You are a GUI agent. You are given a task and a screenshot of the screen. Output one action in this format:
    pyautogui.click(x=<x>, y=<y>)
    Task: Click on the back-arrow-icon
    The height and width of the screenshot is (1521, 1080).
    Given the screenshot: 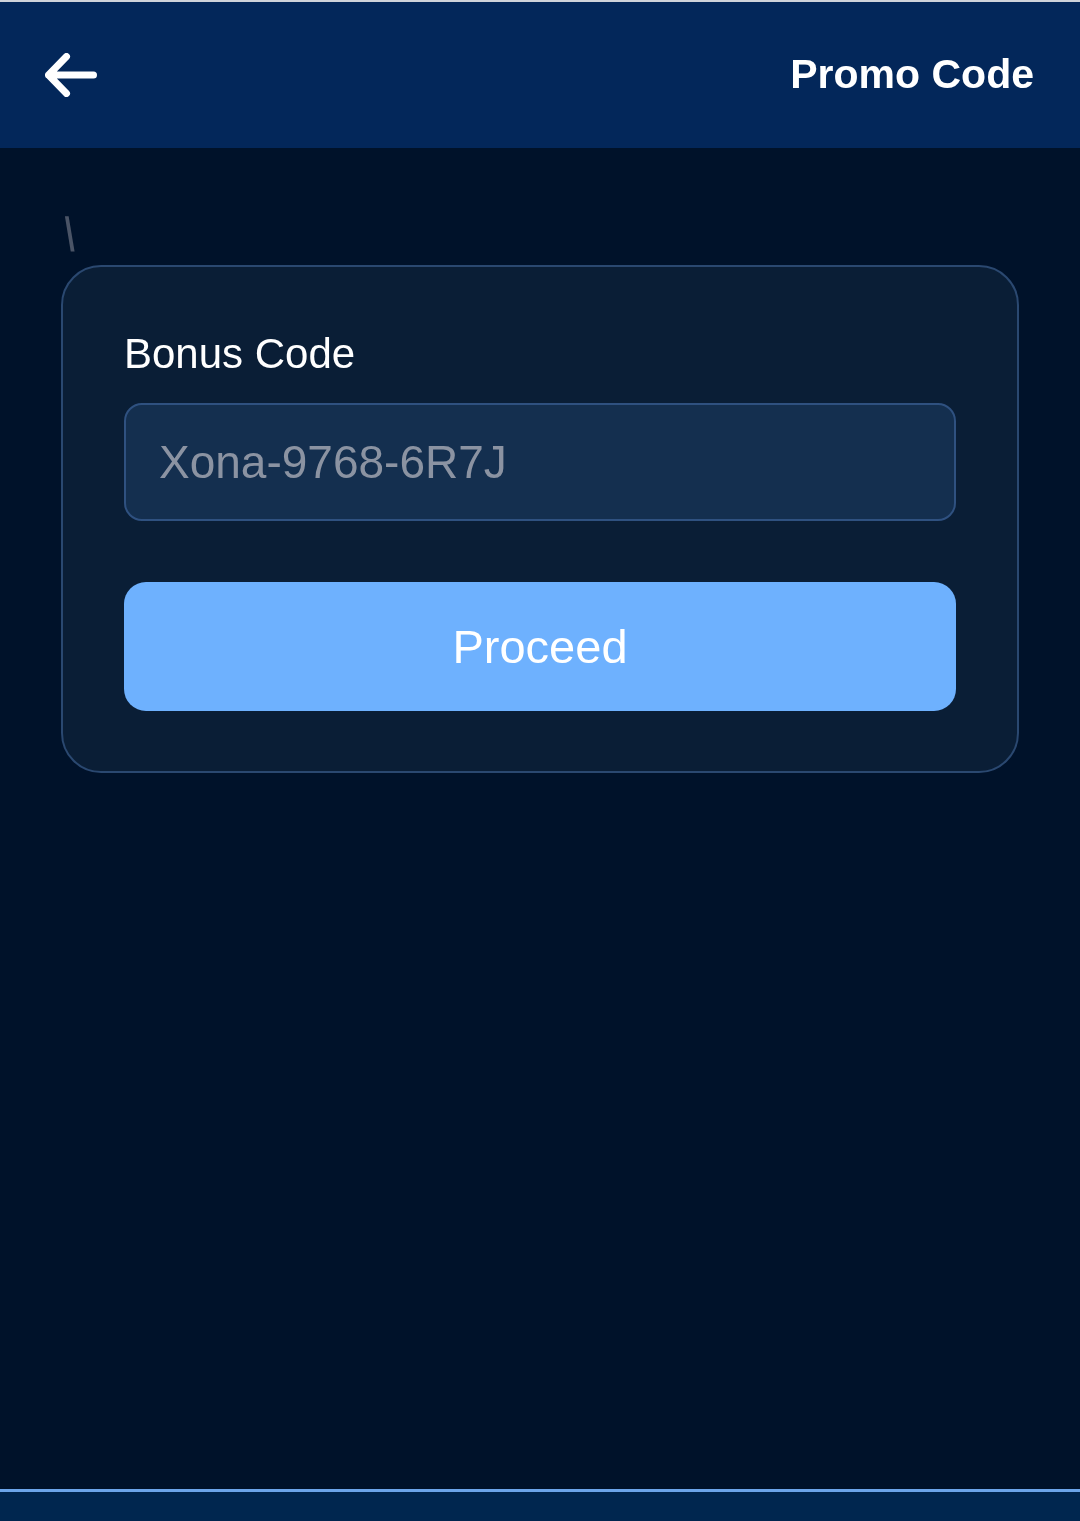 What is the action you would take?
    pyautogui.click(x=71, y=75)
    